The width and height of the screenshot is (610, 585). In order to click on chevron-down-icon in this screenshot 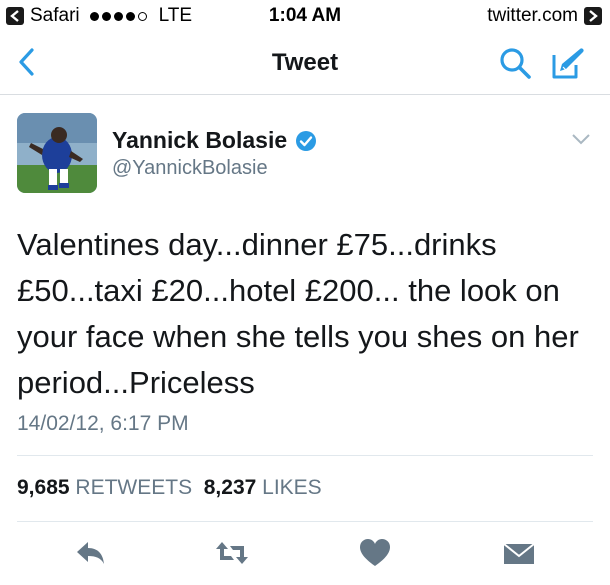, I will do `click(581, 139)`.